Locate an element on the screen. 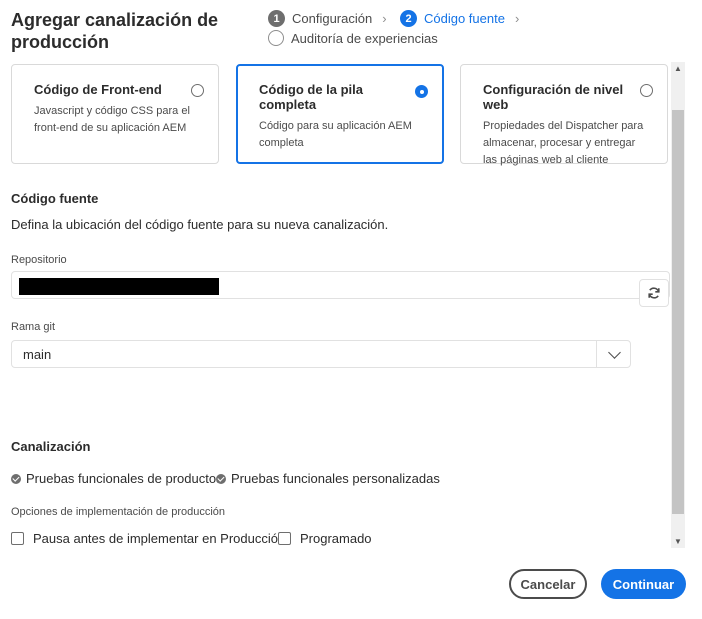  step-2-badge: 2 is located at coordinates (408, 18).